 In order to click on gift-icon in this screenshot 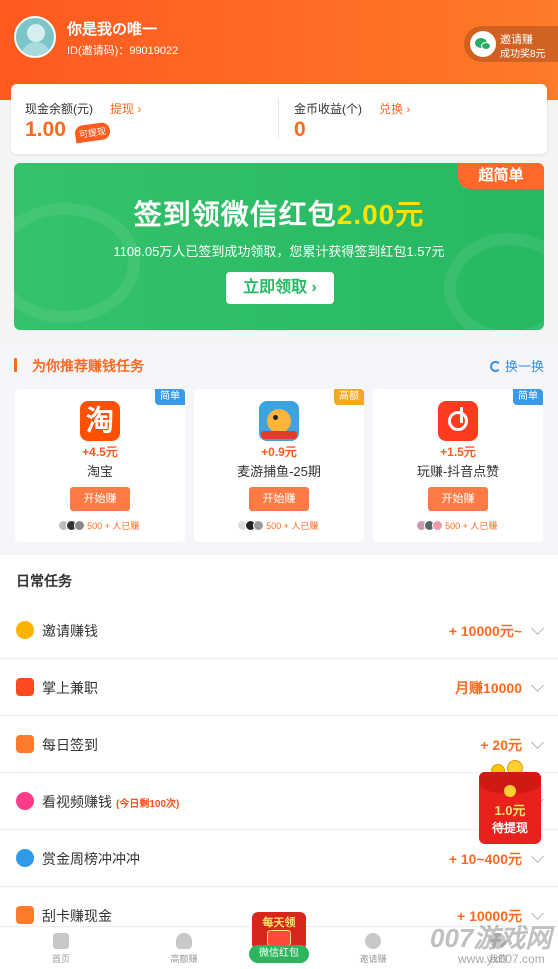, I will do `click(25, 915)`.